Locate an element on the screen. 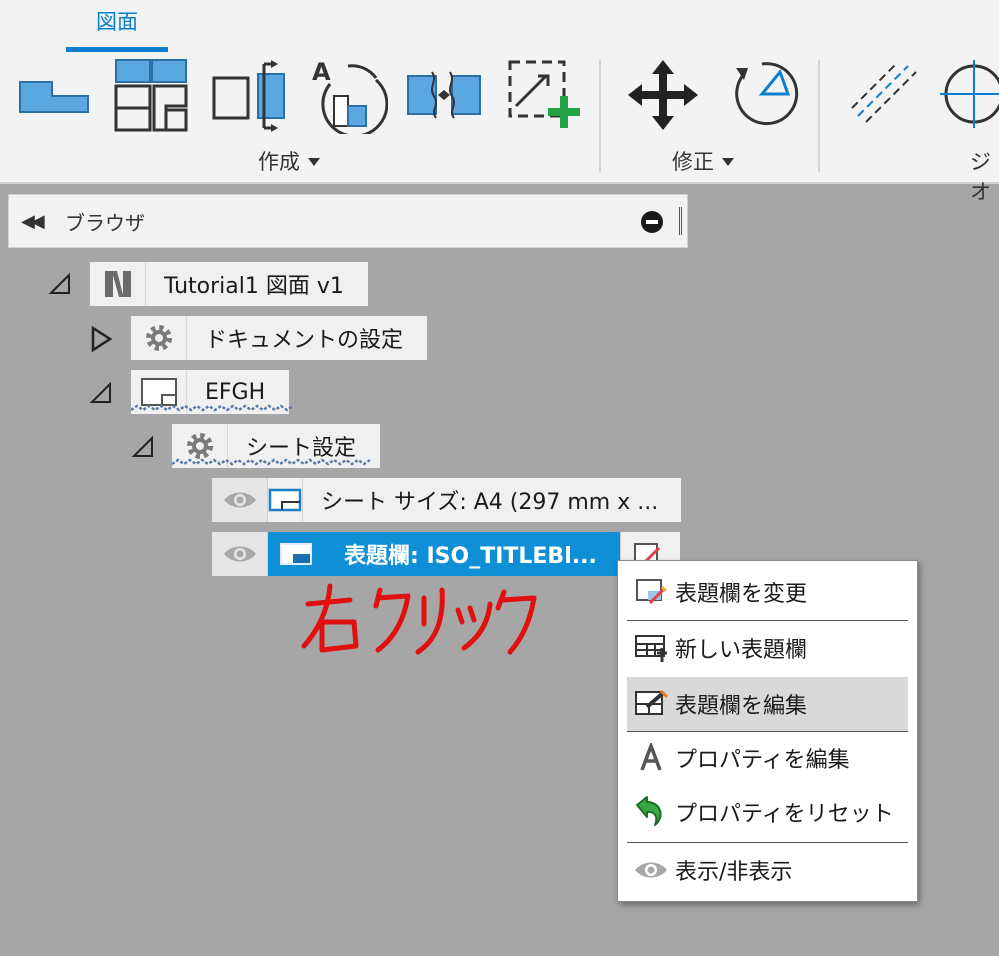 Image resolution: width=999 pixels, height=956 pixels. title-block-icon is located at coordinates (296, 554).